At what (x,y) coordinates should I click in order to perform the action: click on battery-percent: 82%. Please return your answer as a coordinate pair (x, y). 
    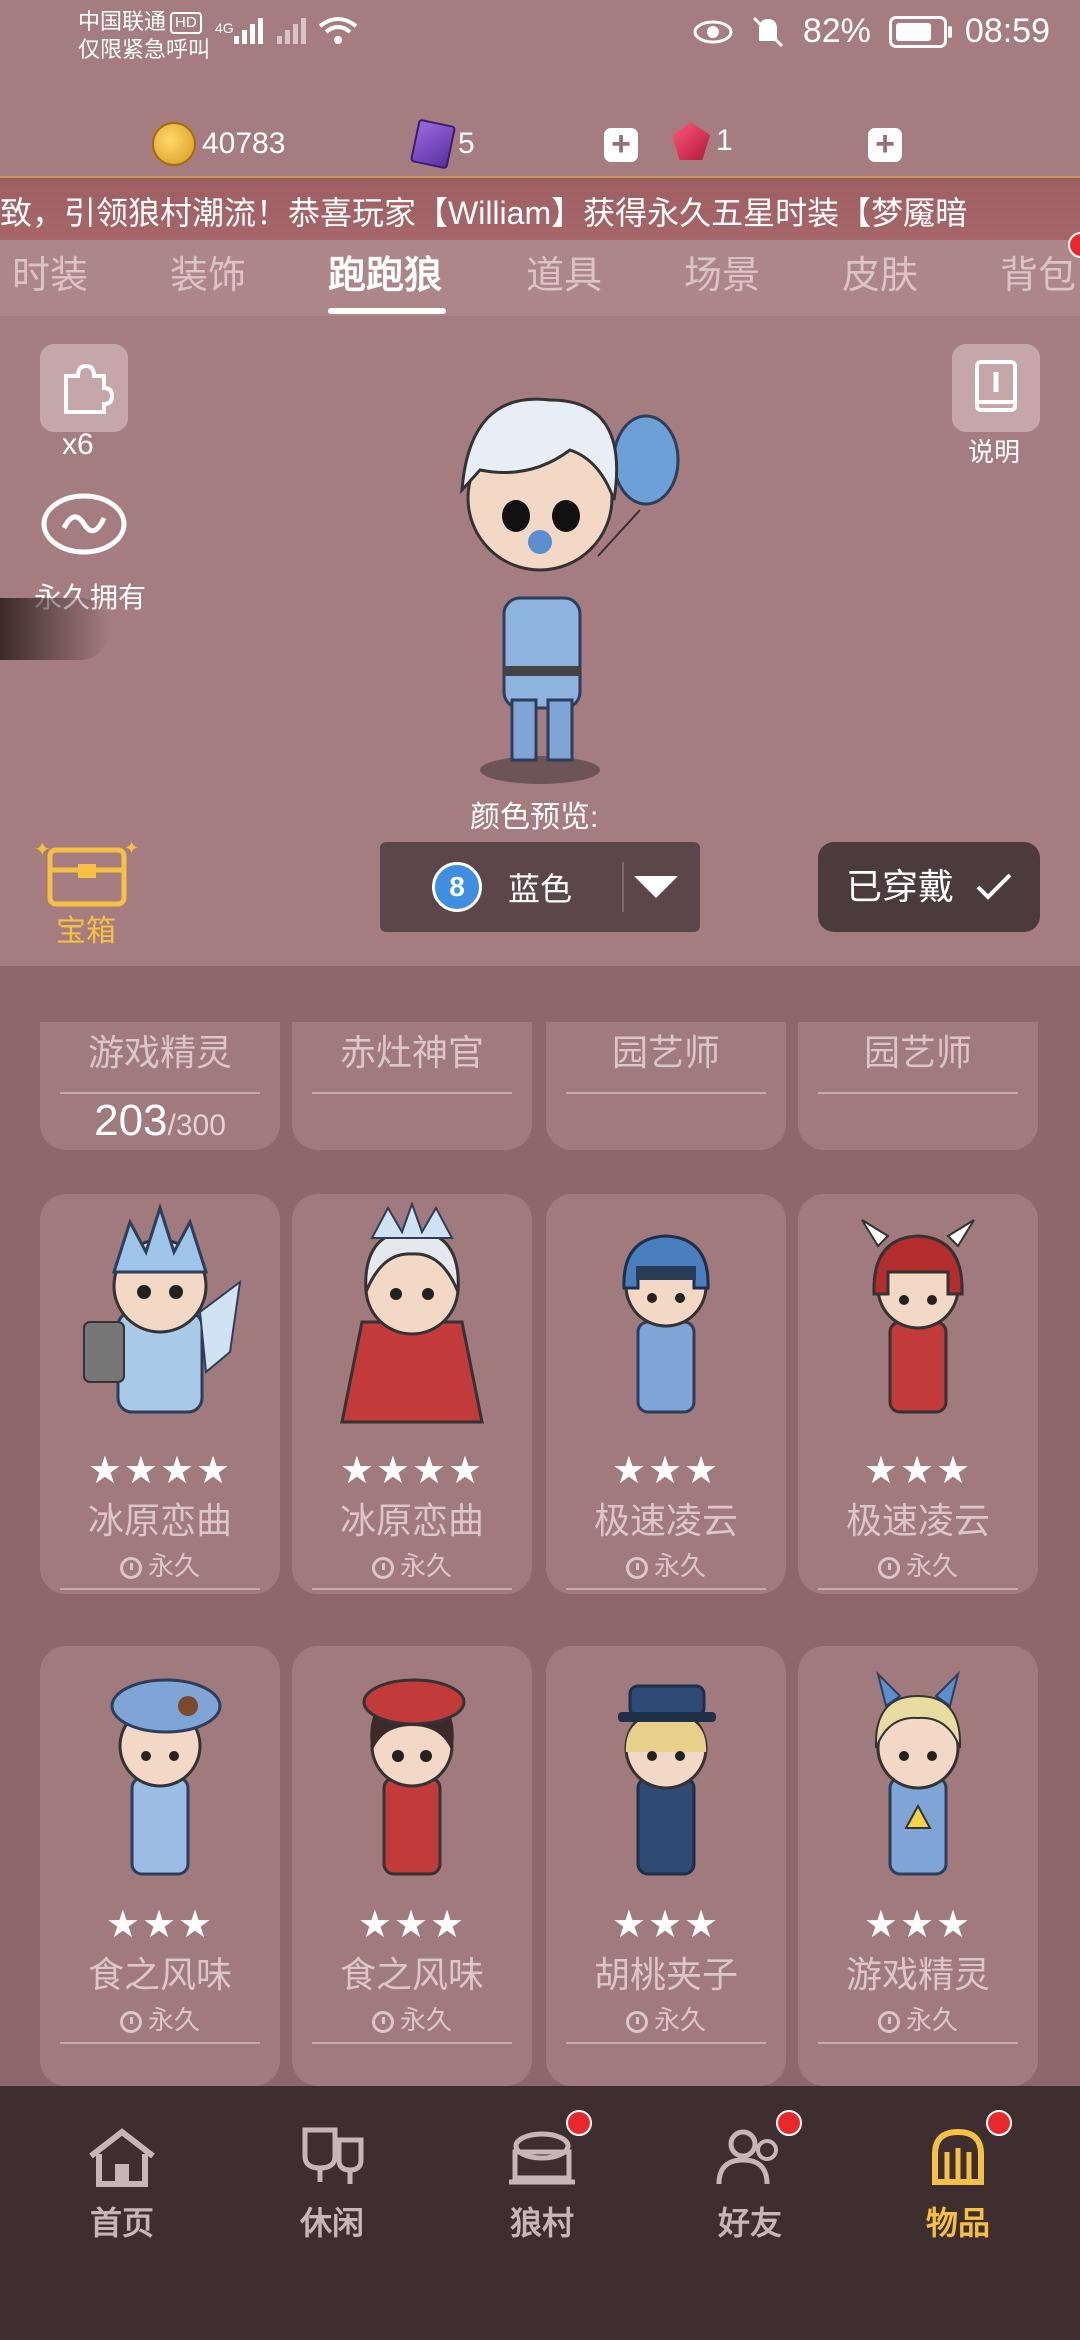
    Looking at the image, I should click on (836, 31).